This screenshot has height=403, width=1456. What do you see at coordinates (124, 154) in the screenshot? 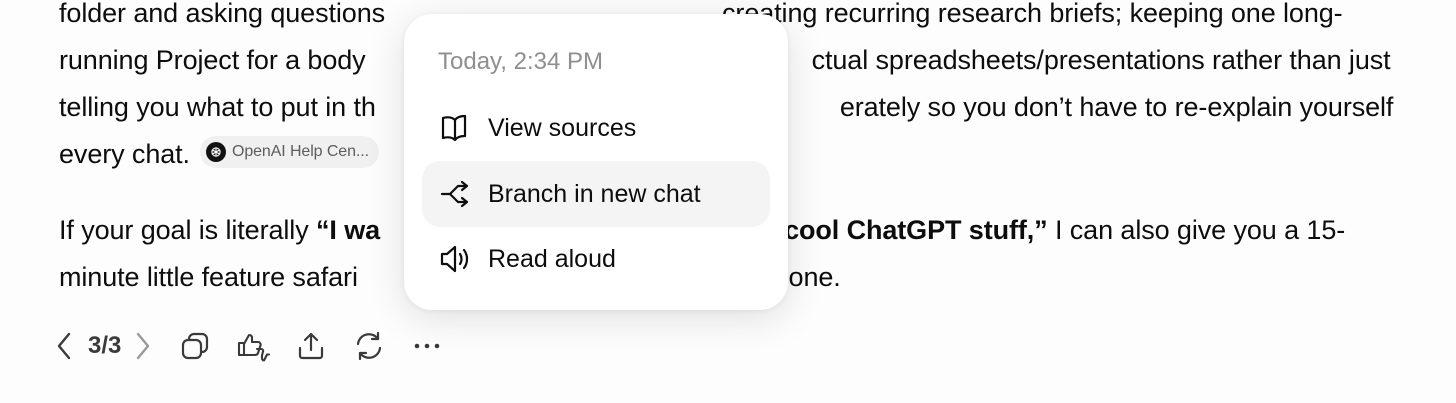
I see `text-fragment: every chat.` at bounding box center [124, 154].